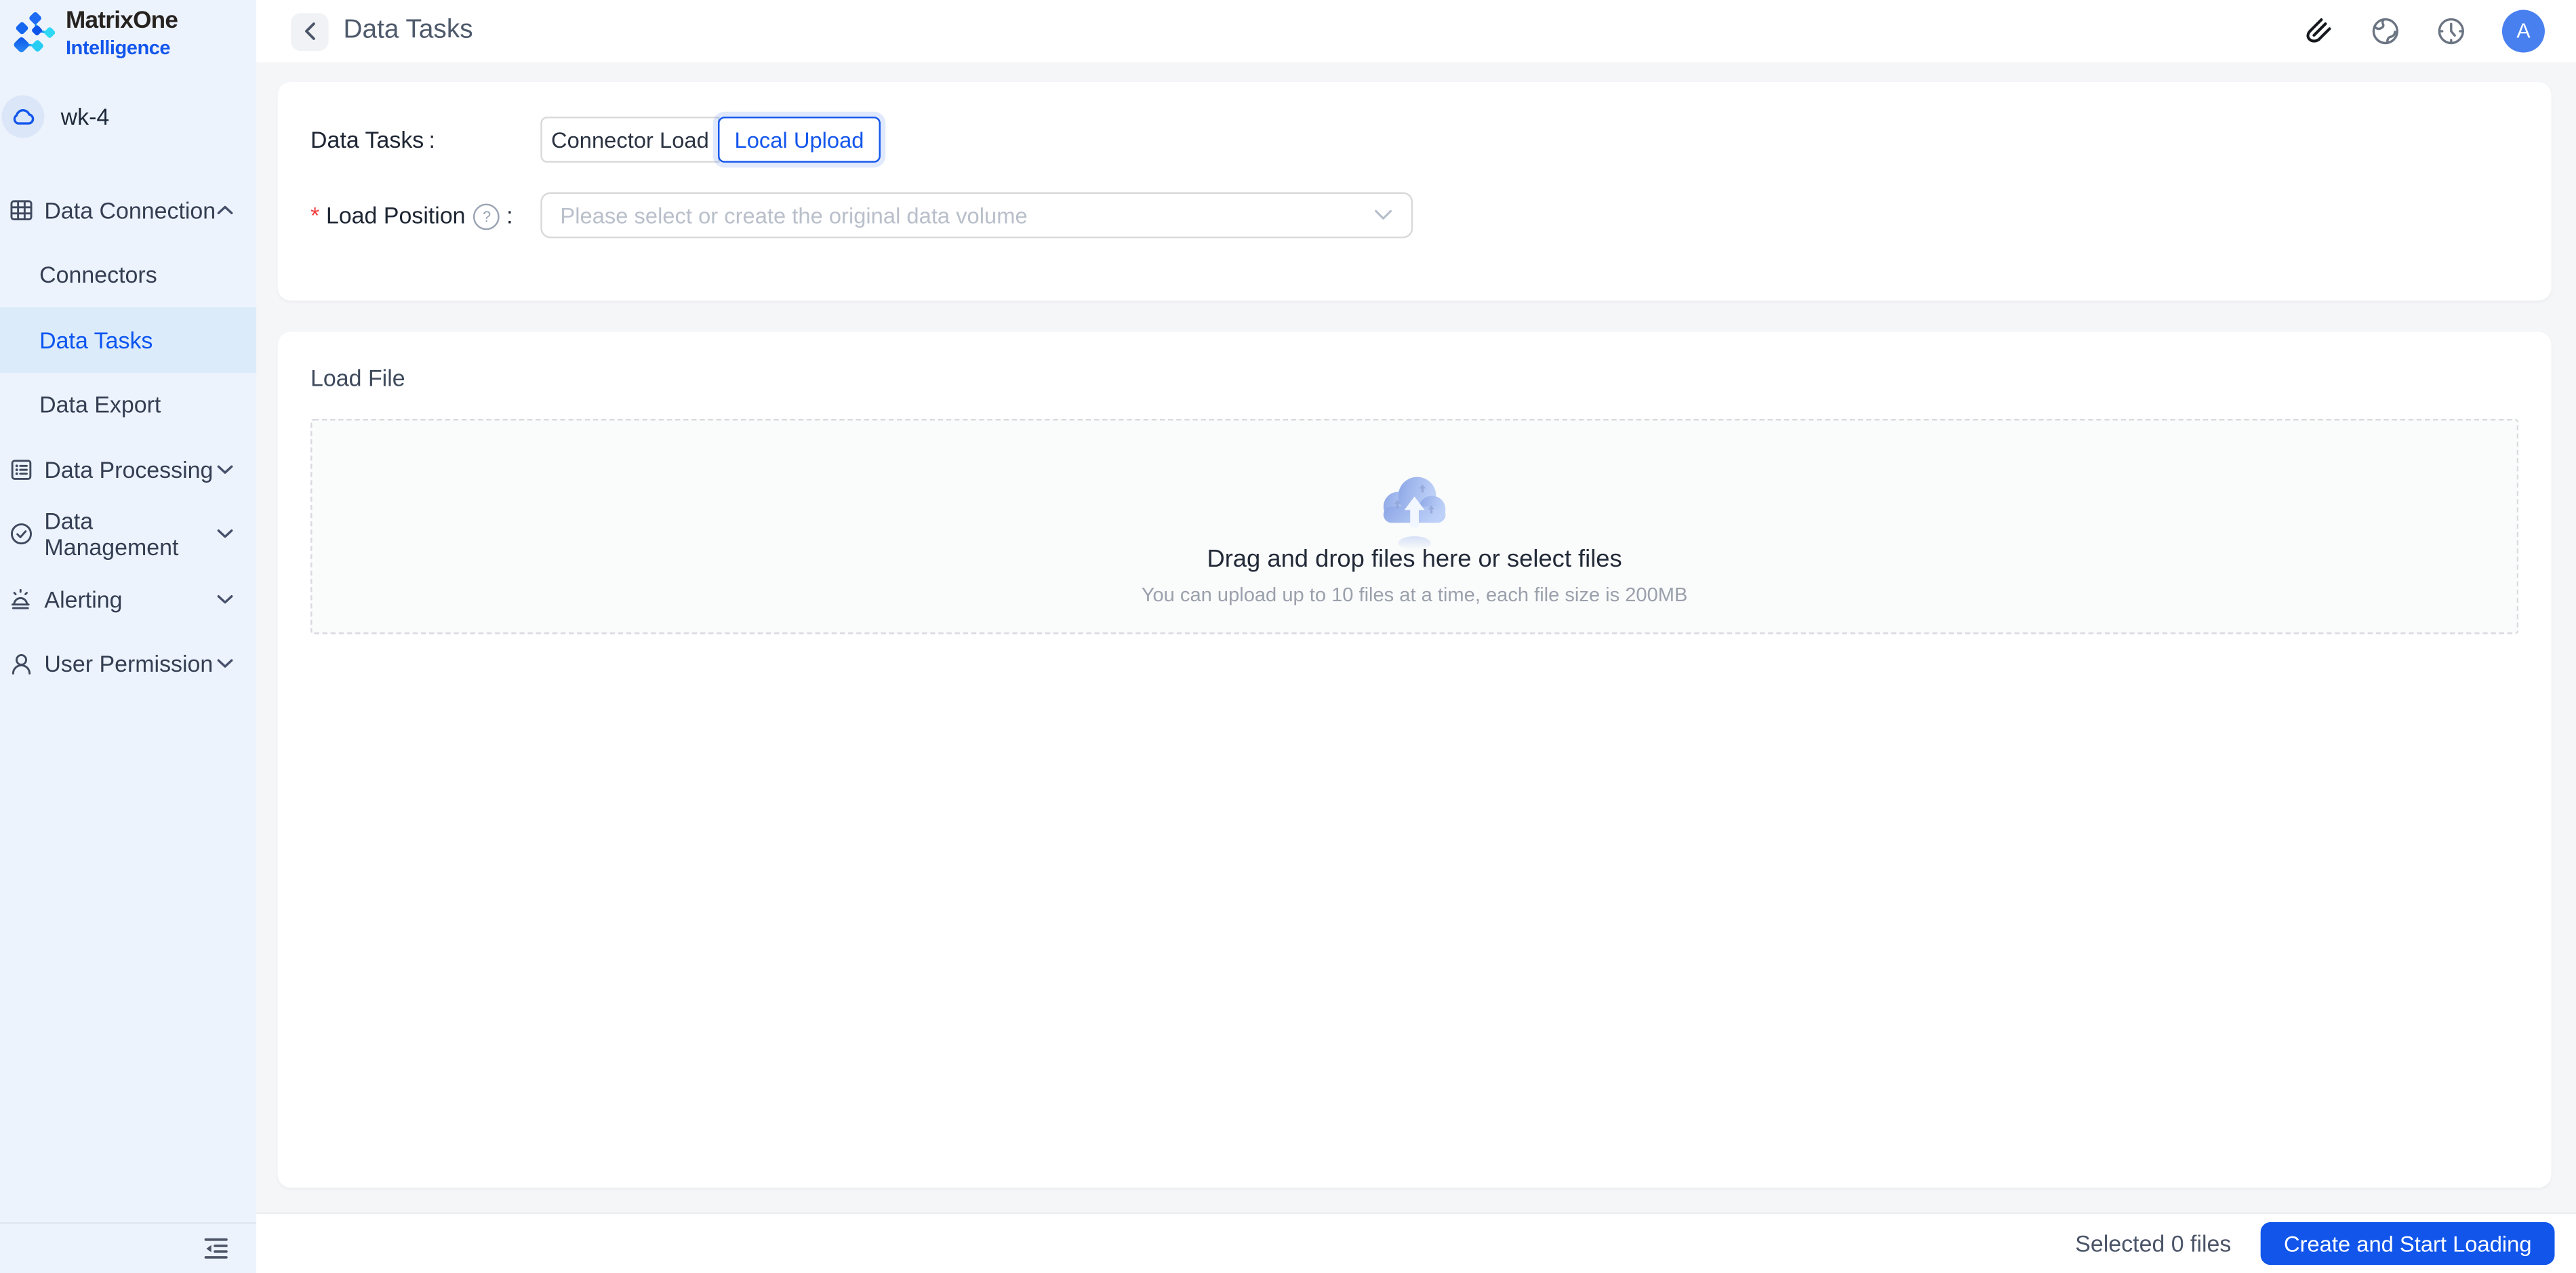  I want to click on clock-icon, so click(2451, 31).